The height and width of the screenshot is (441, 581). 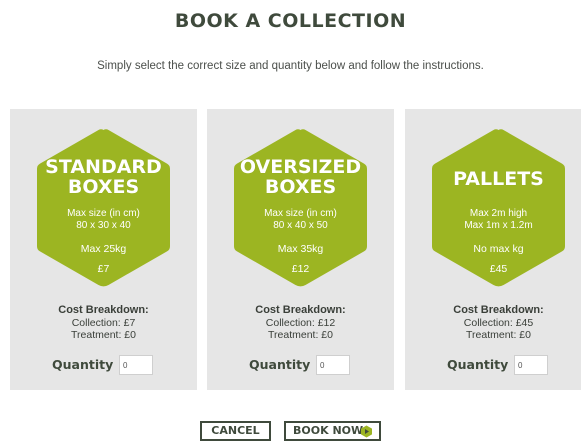 I want to click on card-title-line1: PALLETS, so click(x=498, y=179).